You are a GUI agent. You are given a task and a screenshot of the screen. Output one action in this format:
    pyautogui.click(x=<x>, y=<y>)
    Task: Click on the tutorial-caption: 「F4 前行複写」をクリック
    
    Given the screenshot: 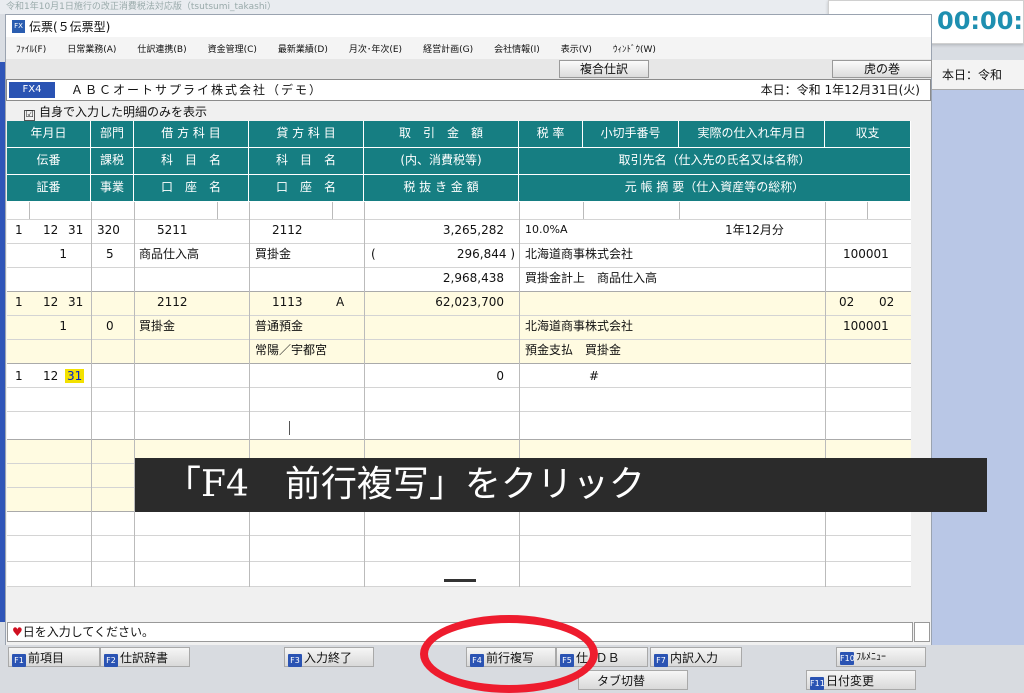 What is the action you would take?
    pyautogui.click(x=561, y=485)
    